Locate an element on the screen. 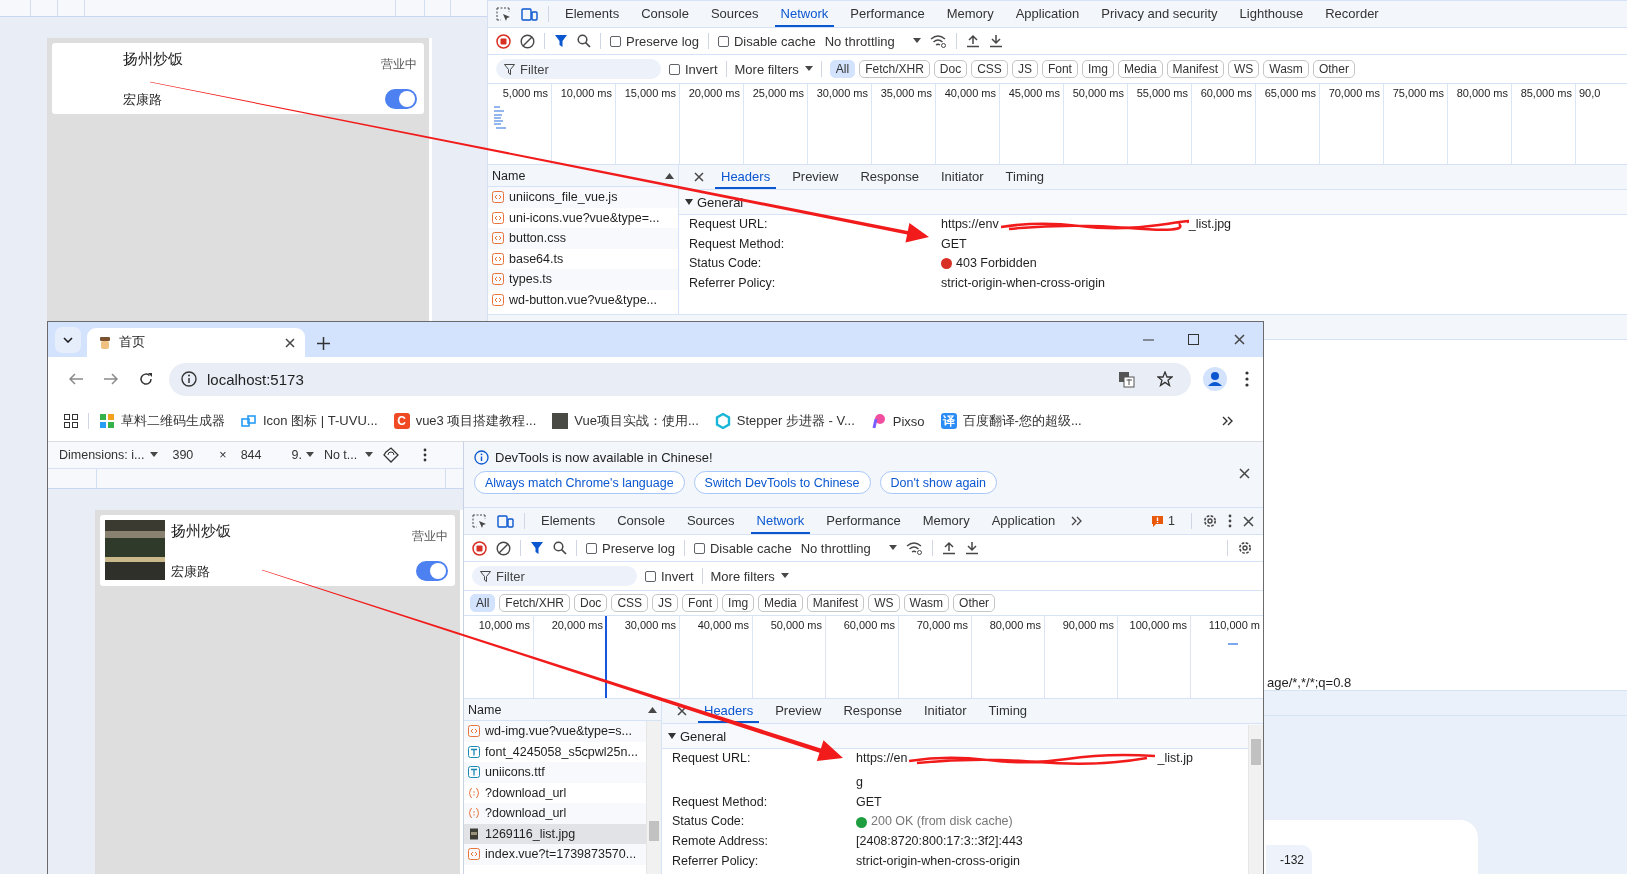 This screenshot has width=1627, height=874. notice-button: Don't show again is located at coordinates (938, 482).